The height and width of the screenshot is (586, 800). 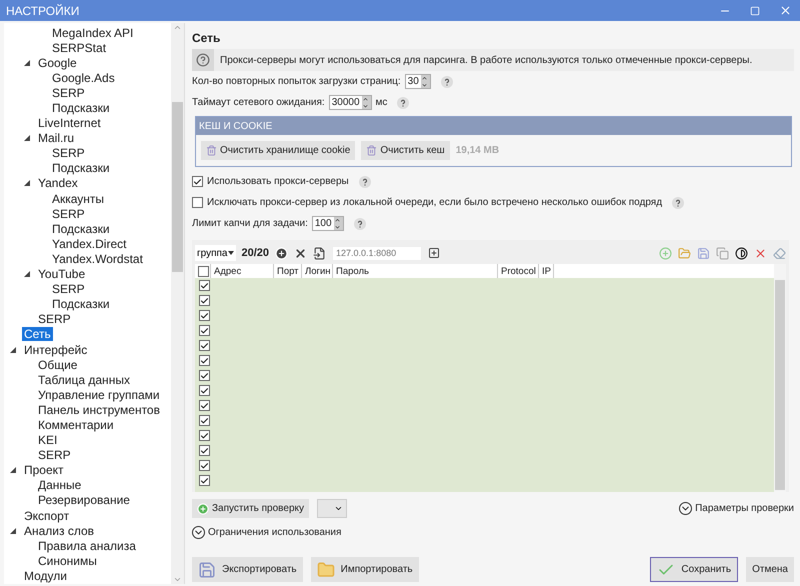 I want to click on tree-item: Синонимы, so click(x=67, y=561).